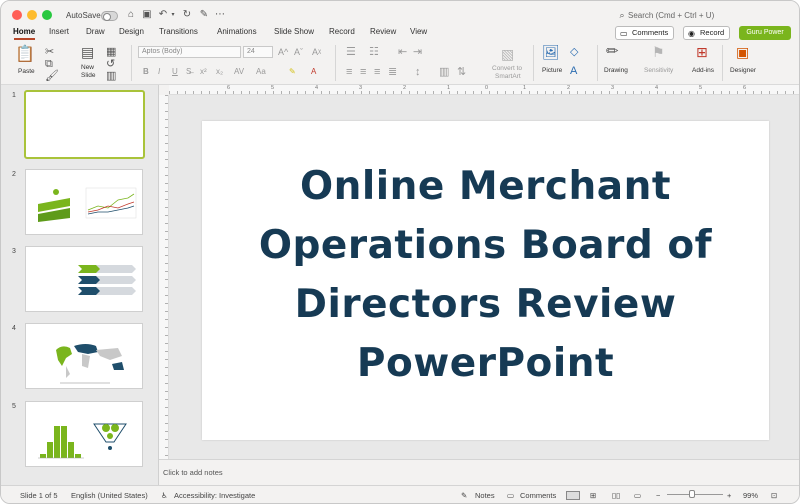  I want to click on notes-pane: Click to add notes, so click(479, 472).